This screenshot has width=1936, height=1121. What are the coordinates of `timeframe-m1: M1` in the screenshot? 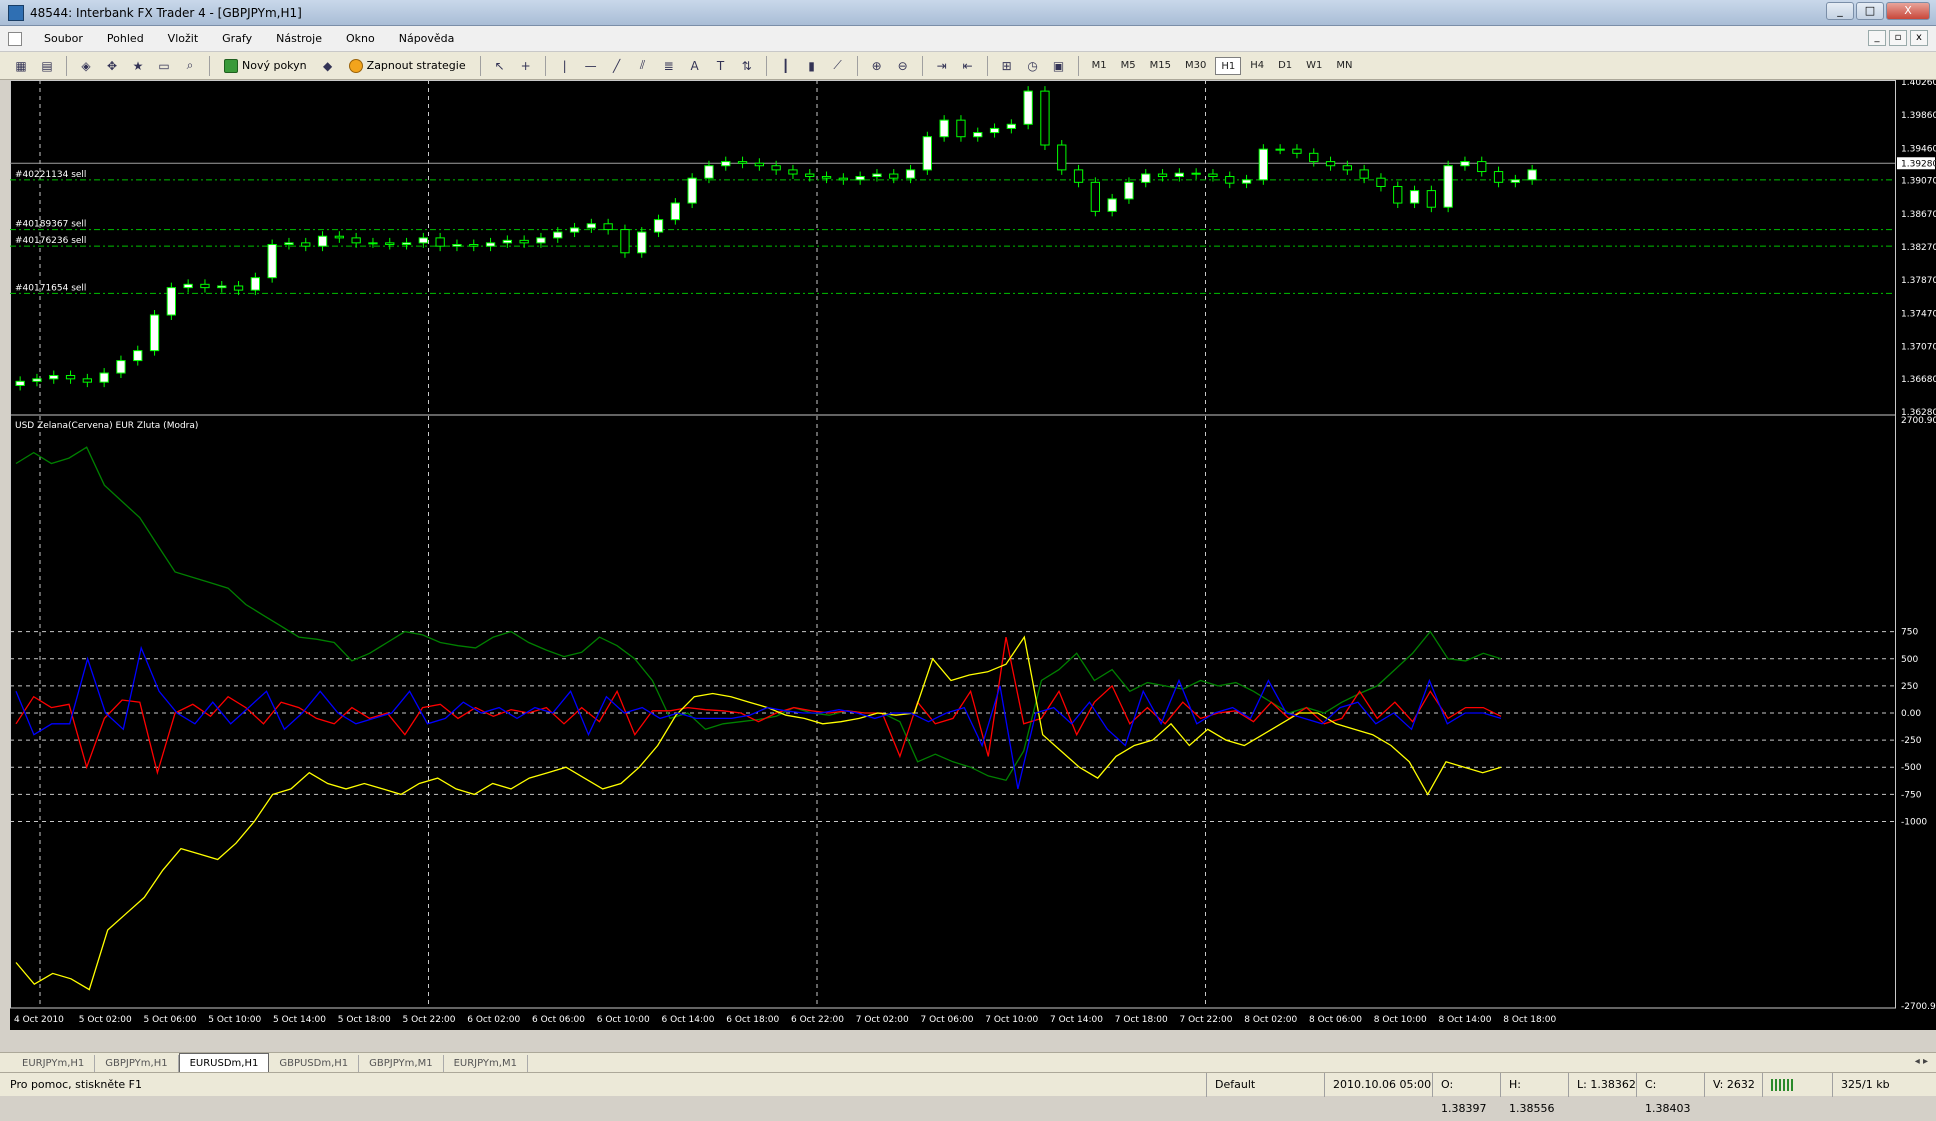 It's located at (1099, 66).